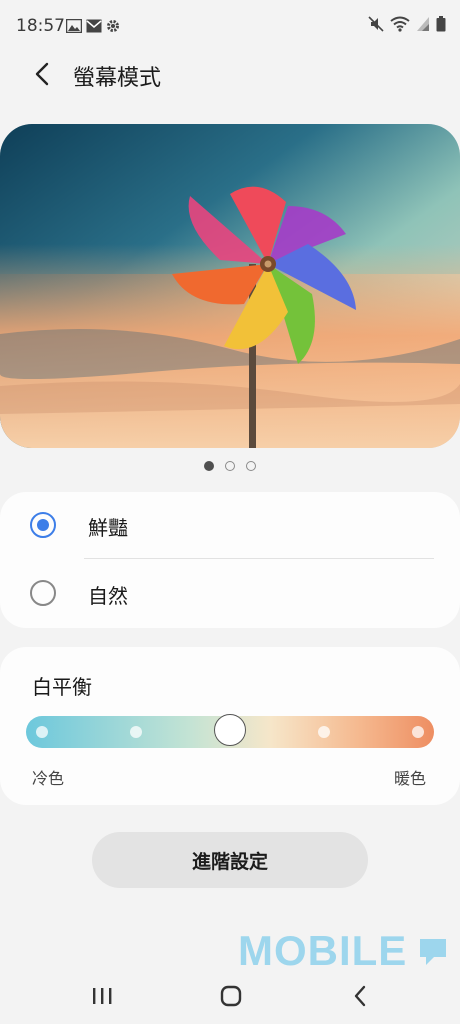 Image resolution: width=460 pixels, height=1024 pixels. What do you see at coordinates (441, 26) in the screenshot?
I see `battery-icon` at bounding box center [441, 26].